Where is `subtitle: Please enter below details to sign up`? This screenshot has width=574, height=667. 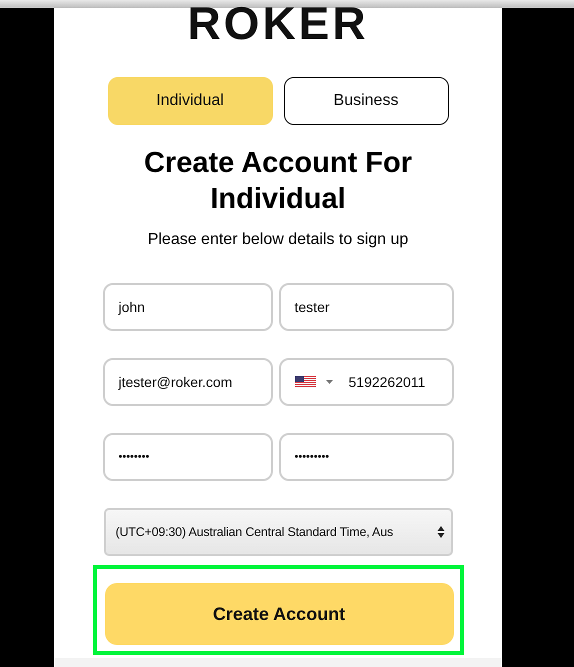
subtitle: Please enter below details to sign up is located at coordinates (278, 240).